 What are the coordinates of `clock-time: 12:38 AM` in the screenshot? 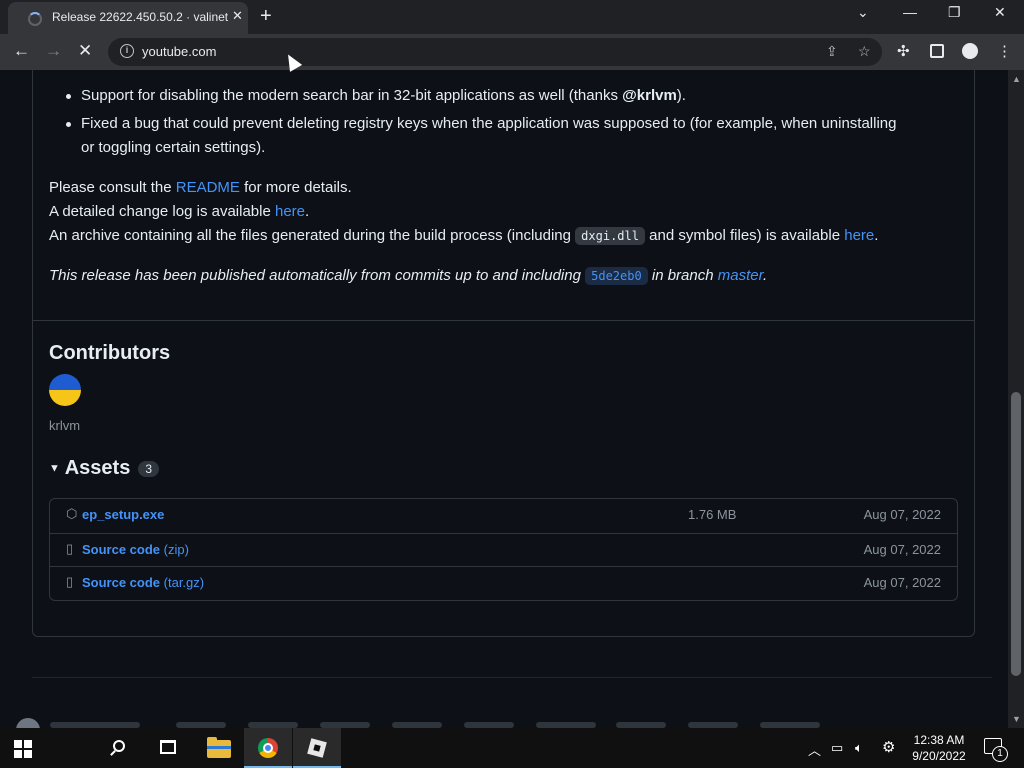 It's located at (939, 740).